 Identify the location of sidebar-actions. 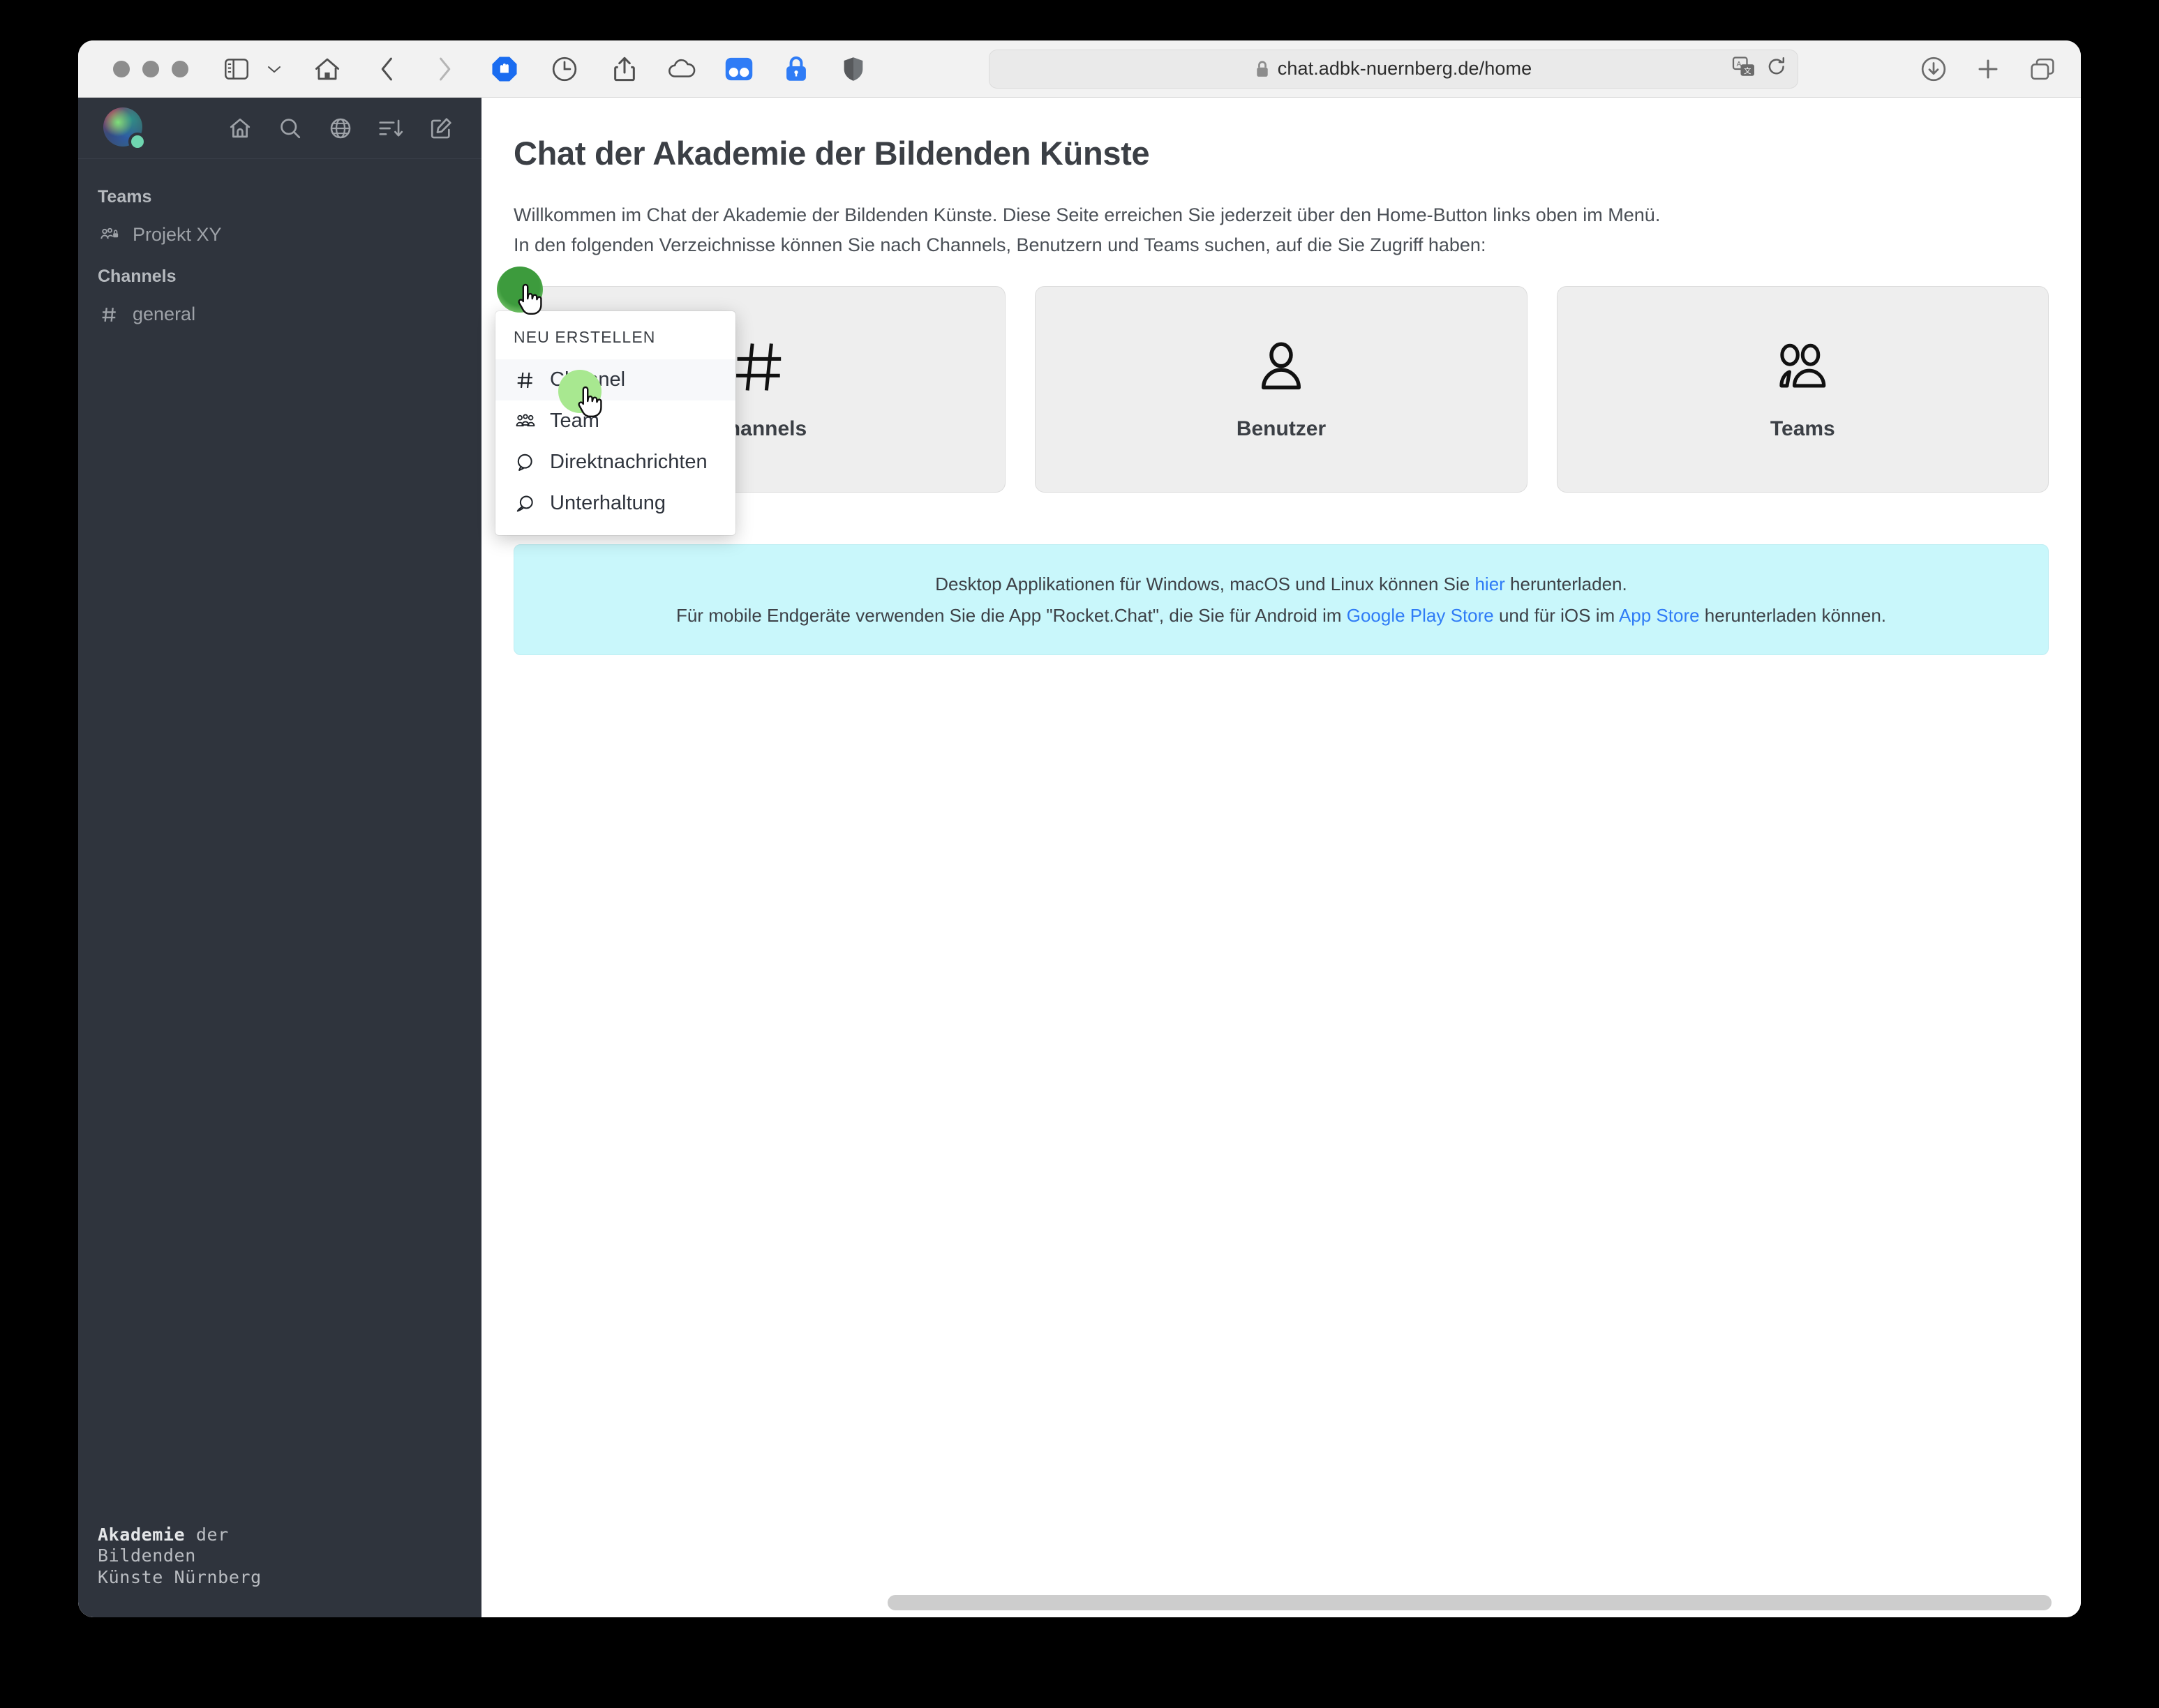
(344, 128).